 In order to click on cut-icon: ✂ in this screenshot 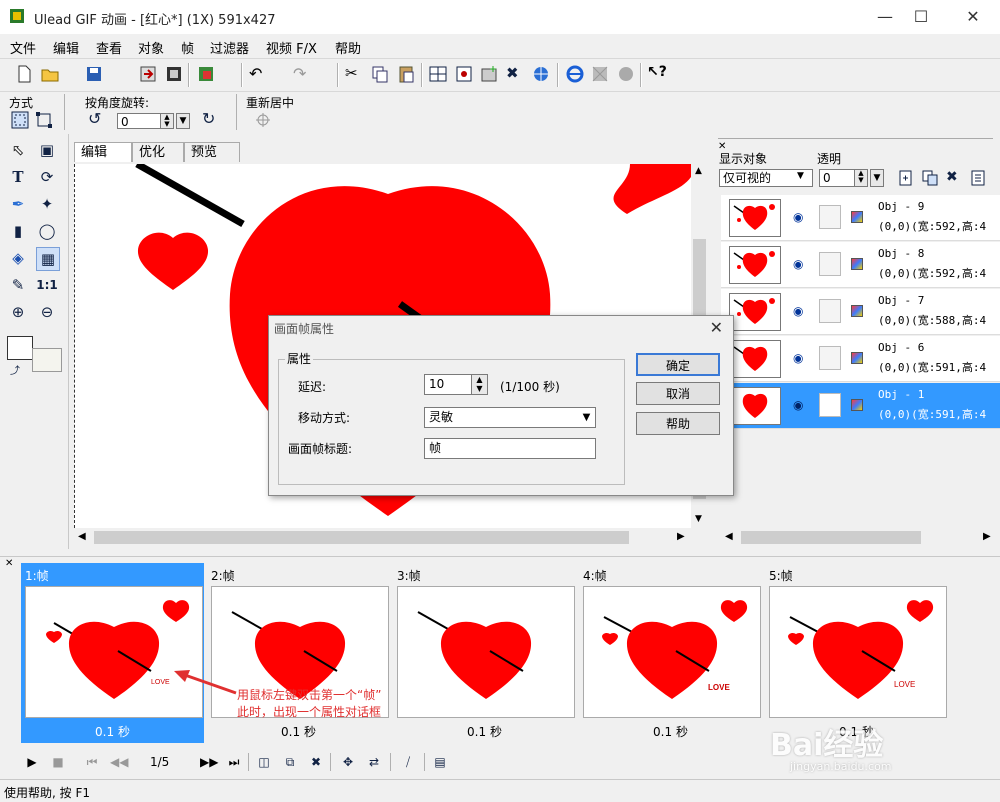, I will do `click(355, 74)`.